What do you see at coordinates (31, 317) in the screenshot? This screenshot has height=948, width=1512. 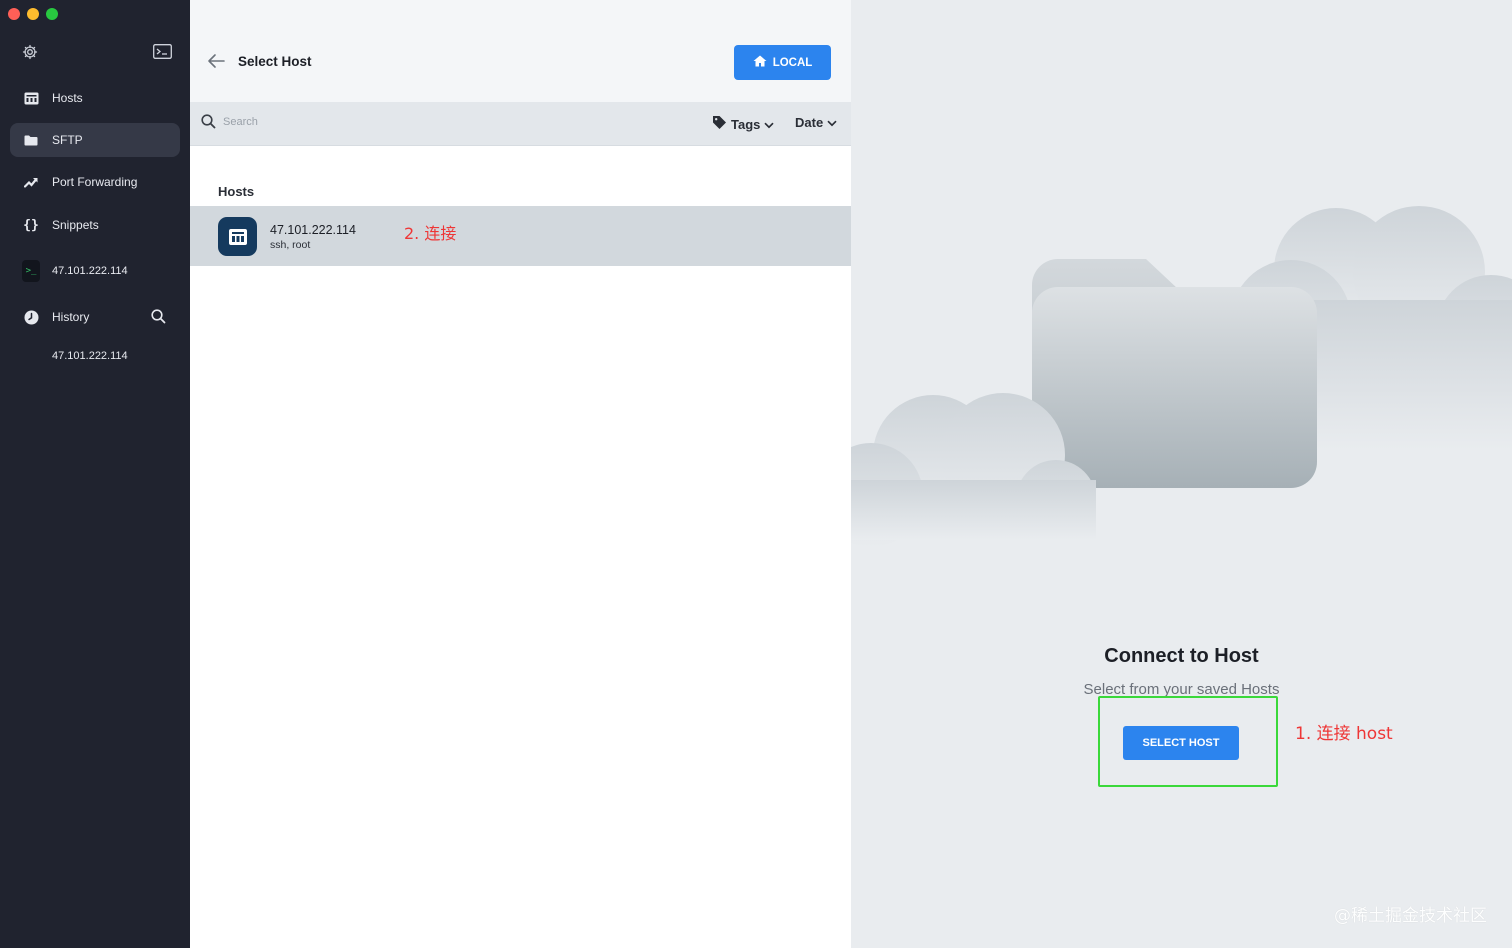 I see `clock-icon` at bounding box center [31, 317].